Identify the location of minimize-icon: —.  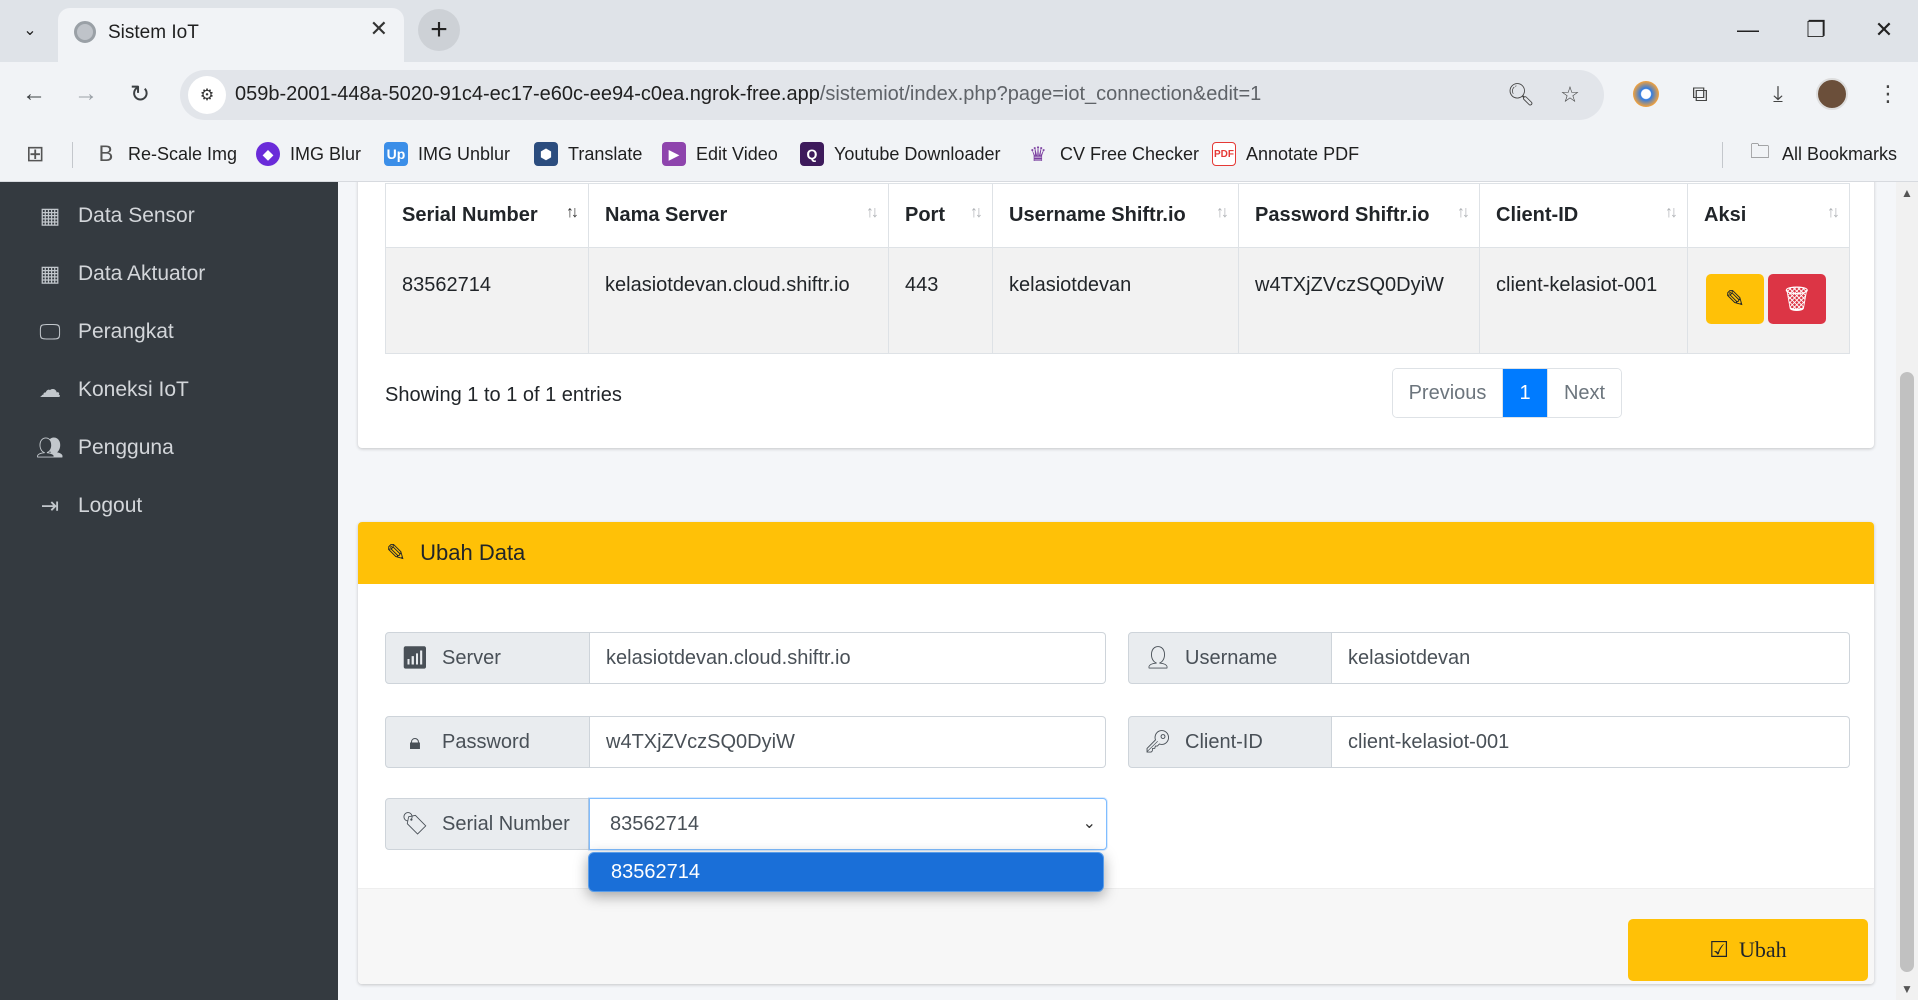
(1748, 30).